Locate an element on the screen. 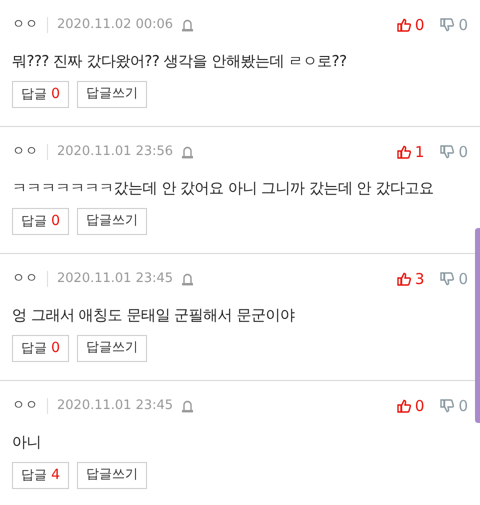  comment-text: 뭐??? 진짜 갔다왔어?? 생각을 안해봤는데 ㄹㅇ로?? is located at coordinates (180, 61).